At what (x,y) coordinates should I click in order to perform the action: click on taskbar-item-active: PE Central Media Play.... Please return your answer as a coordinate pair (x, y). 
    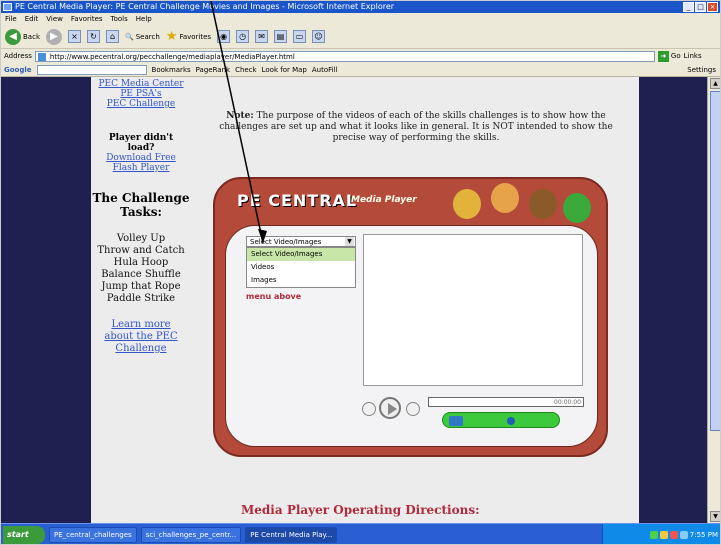
    Looking at the image, I should click on (291, 535).